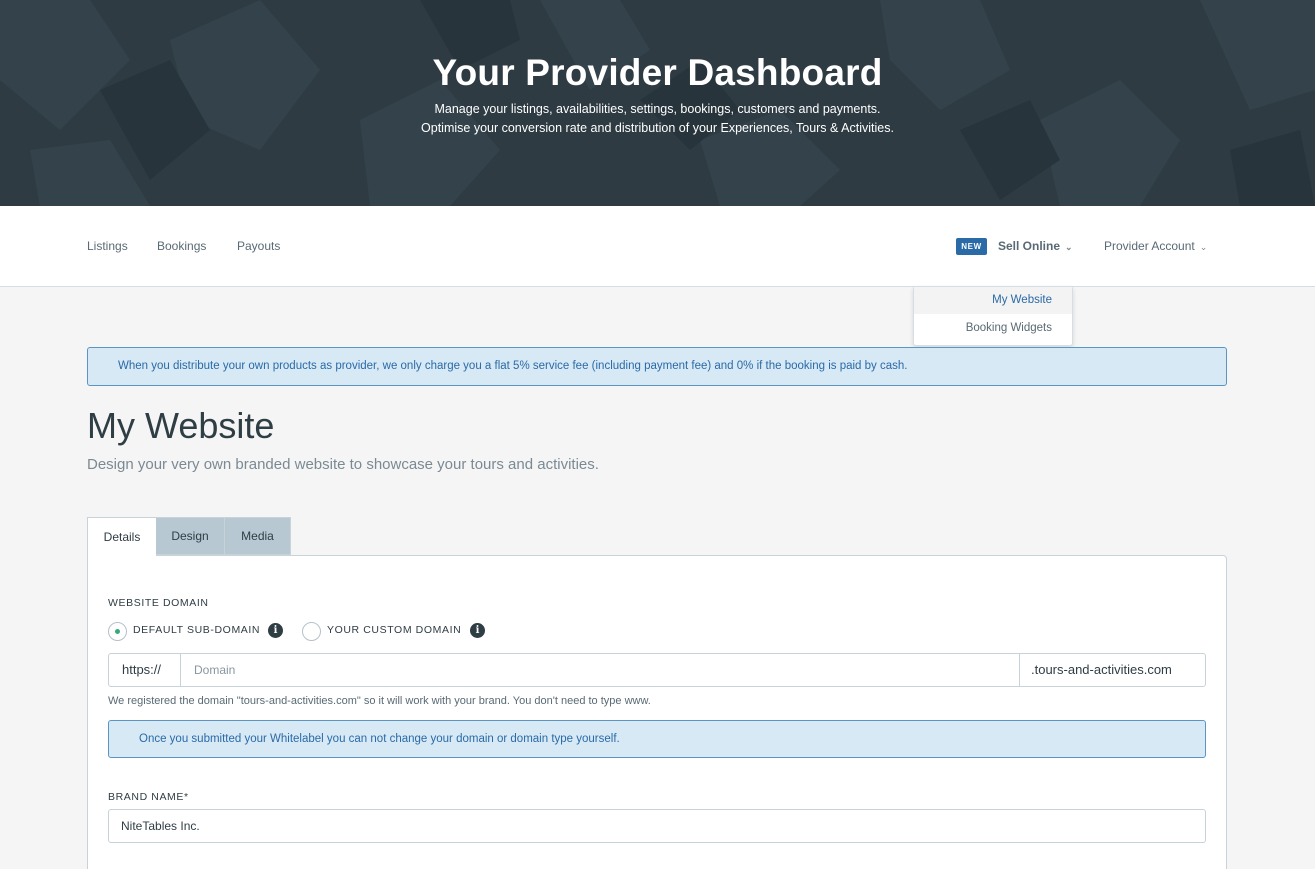 Image resolution: width=1315 pixels, height=869 pixels. Describe the element at coordinates (196, 630) in the screenshot. I see `default-subdomain-label: DEFAULT SUB-DOMAIN` at that location.